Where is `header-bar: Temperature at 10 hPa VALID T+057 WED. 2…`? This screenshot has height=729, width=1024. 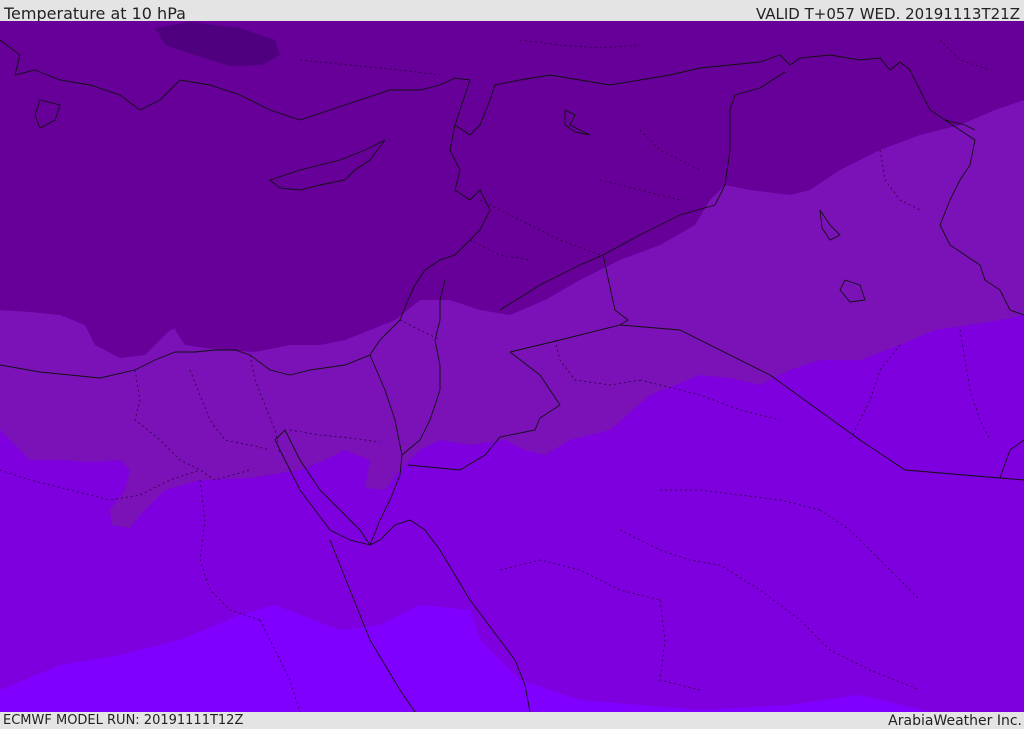
header-bar: Temperature at 10 hPa VALID T+057 WED. 2… is located at coordinates (512, 11).